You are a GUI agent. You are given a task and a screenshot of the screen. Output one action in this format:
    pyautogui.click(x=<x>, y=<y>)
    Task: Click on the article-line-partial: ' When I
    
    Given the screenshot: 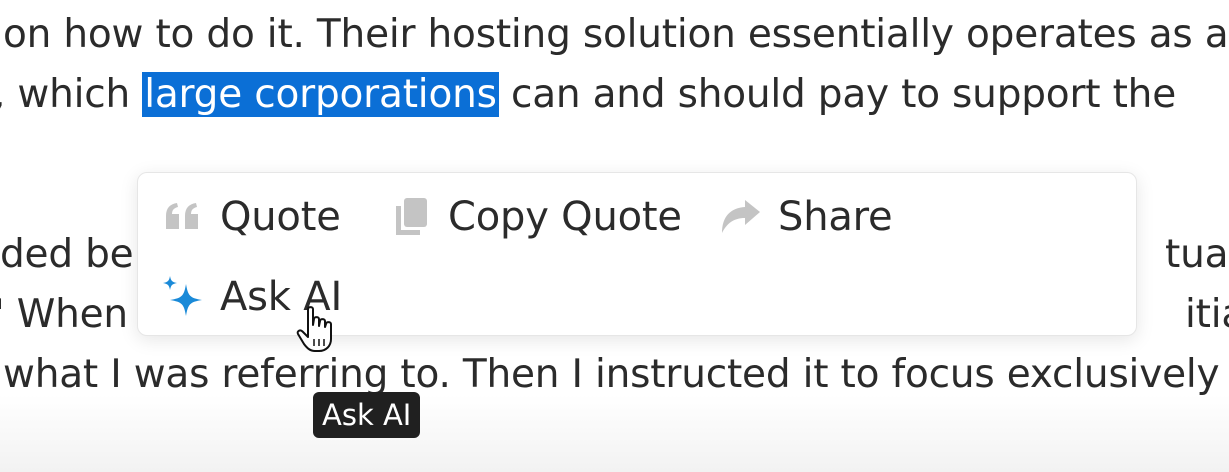 What is the action you would take?
    pyautogui.click(x=76, y=314)
    